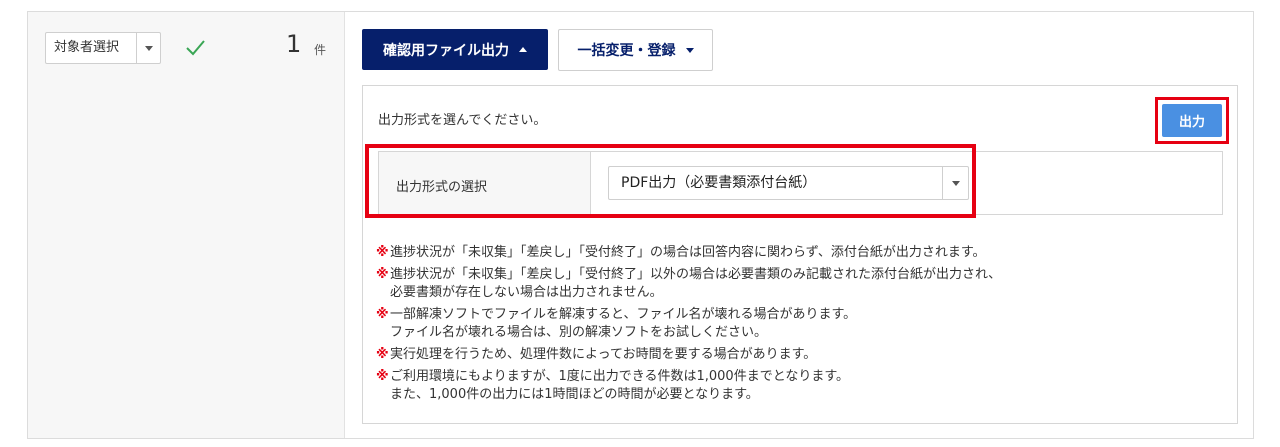  What do you see at coordinates (442, 187) in the screenshot?
I see `output-format-label: 出力形式の選択` at bounding box center [442, 187].